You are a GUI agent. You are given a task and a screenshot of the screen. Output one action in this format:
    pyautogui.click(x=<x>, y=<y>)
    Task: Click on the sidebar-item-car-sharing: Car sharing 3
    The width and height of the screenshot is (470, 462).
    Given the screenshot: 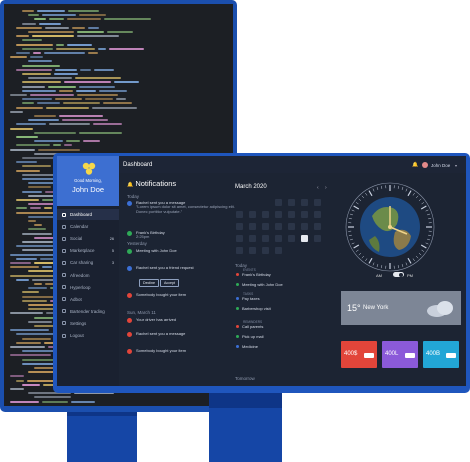 What is the action you would take?
    pyautogui.click(x=88, y=262)
    